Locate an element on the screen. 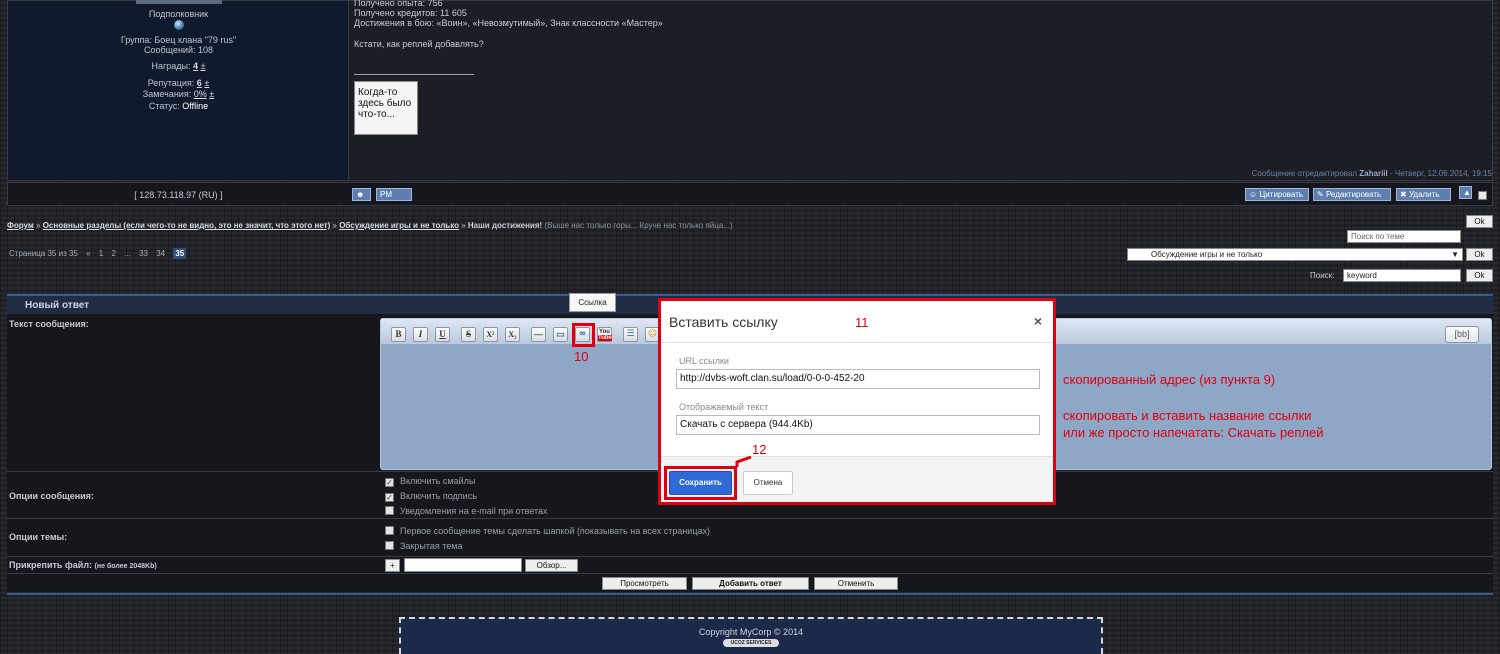 The image size is (1500, 654). scroll-top-icon: ▲ is located at coordinates (1465, 192).